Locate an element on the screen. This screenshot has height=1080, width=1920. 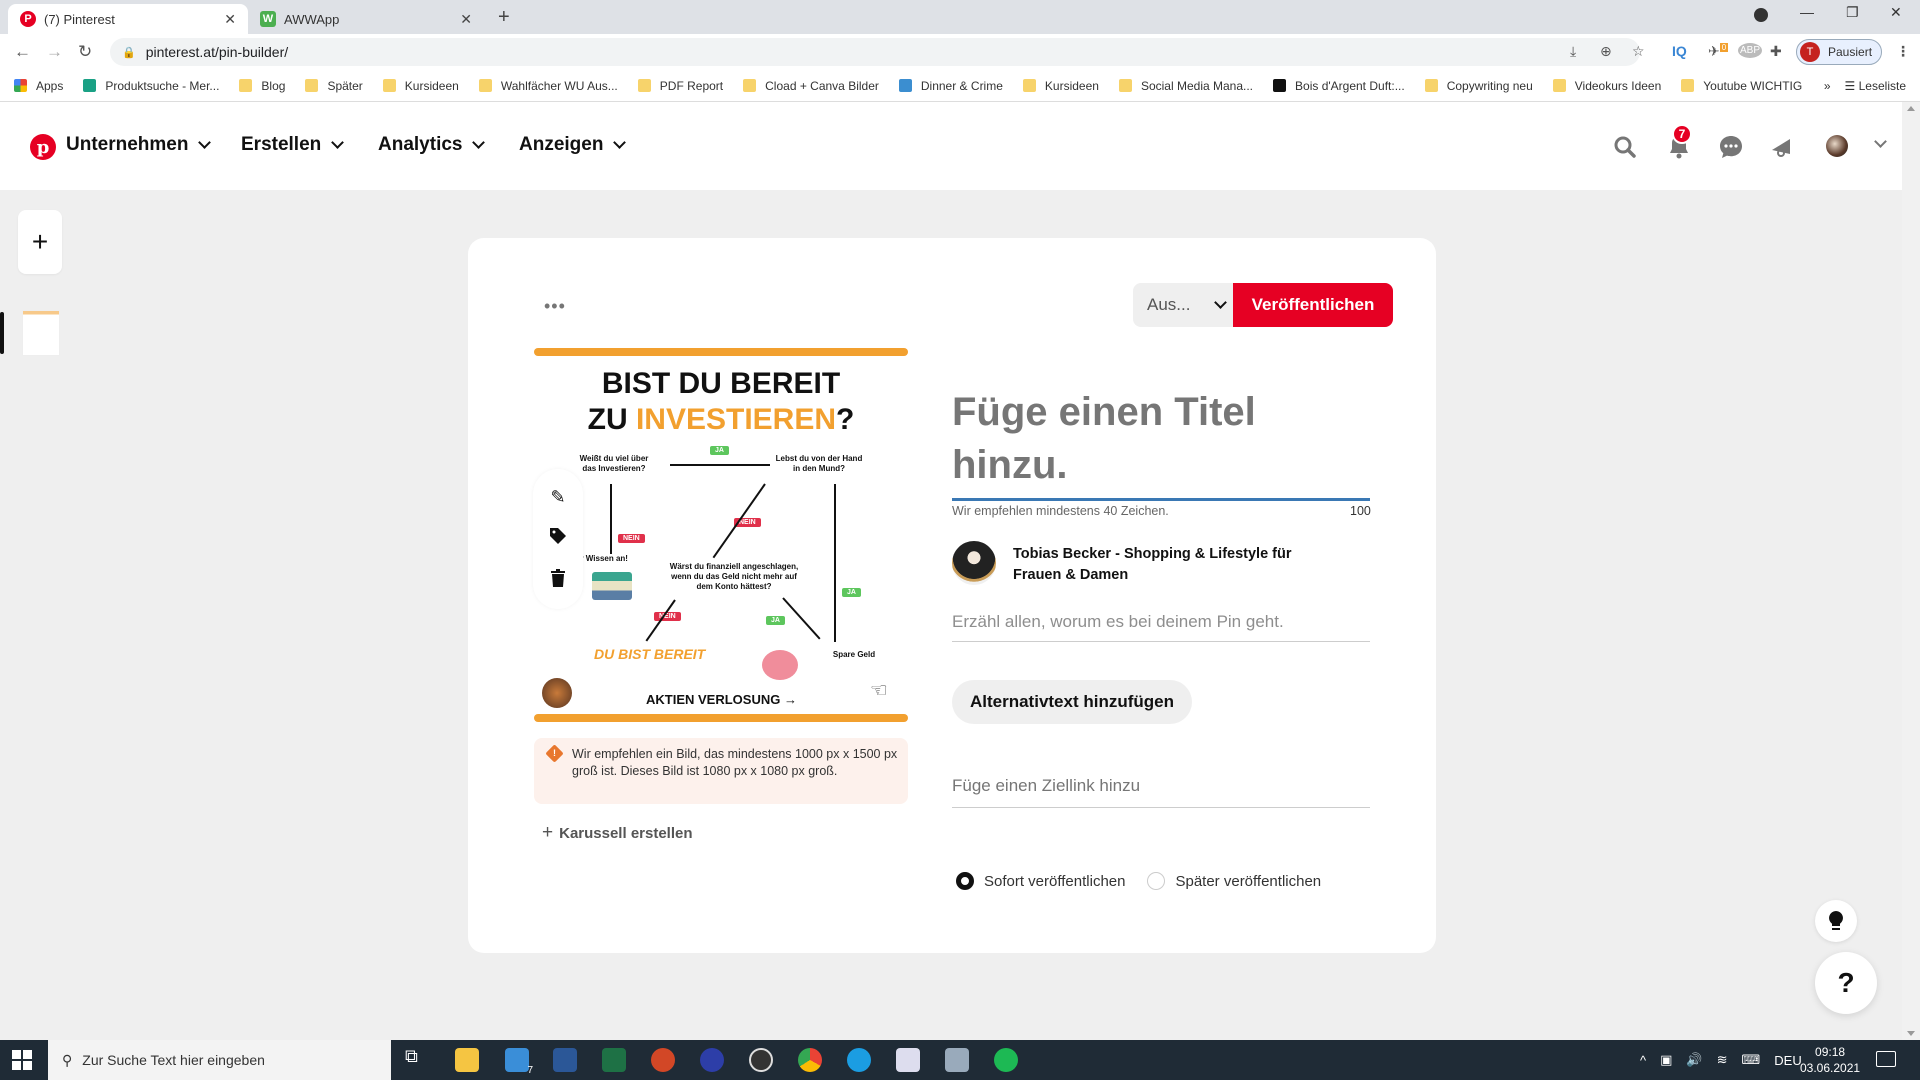
new-tab-button: + is located at coordinates (504, 17).